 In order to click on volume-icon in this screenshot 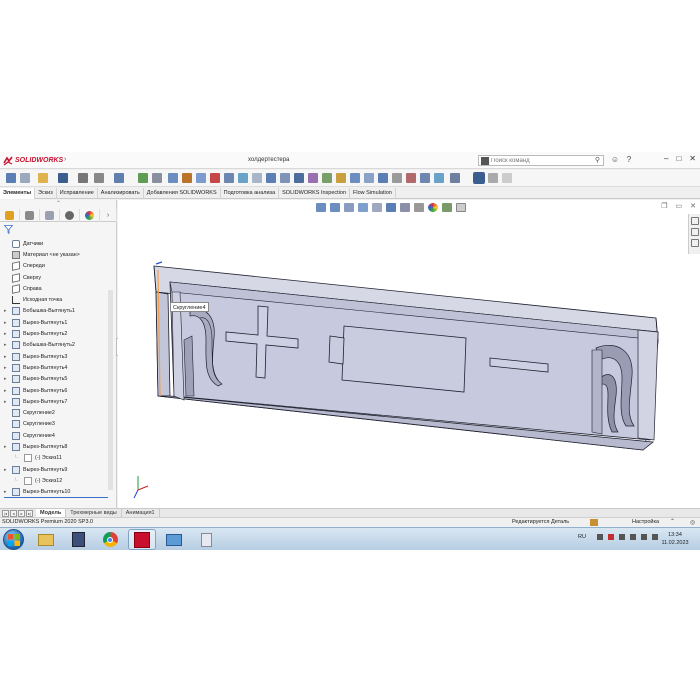, I will do `click(643, 537)`.